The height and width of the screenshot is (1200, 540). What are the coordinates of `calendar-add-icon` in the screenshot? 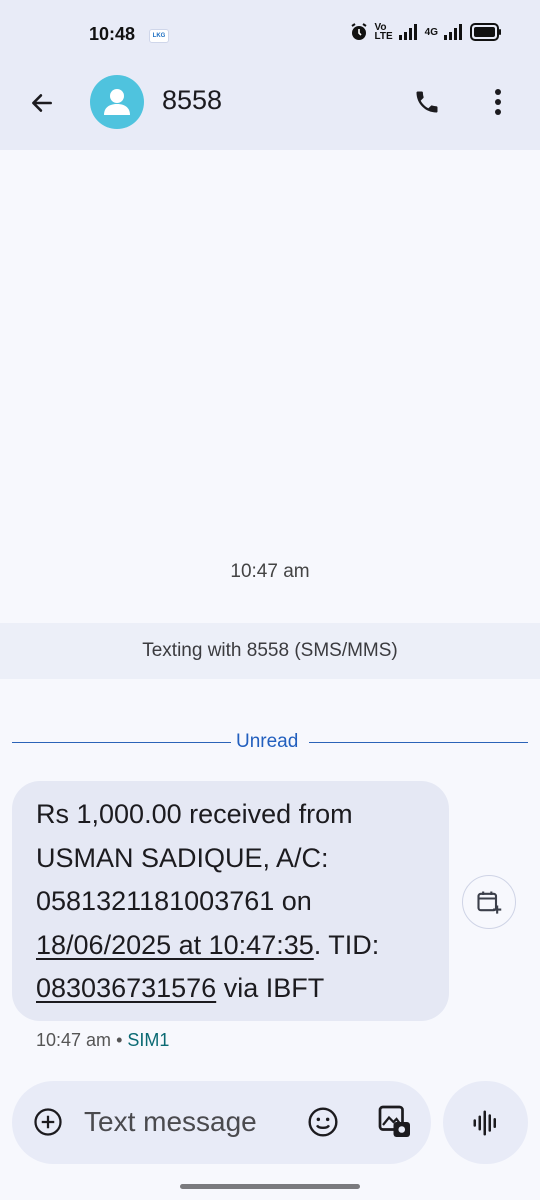 It's located at (489, 902).